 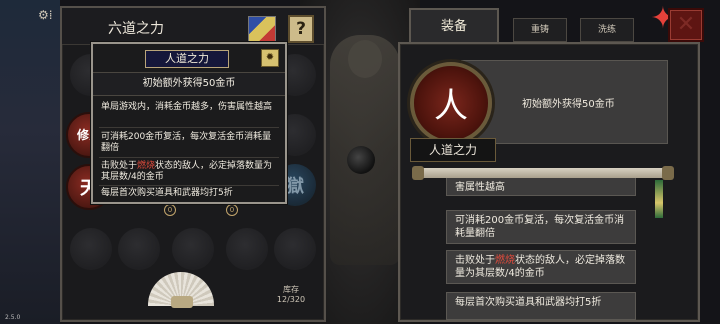 I want to click on medallion-icon: 人, so click(x=451, y=103).